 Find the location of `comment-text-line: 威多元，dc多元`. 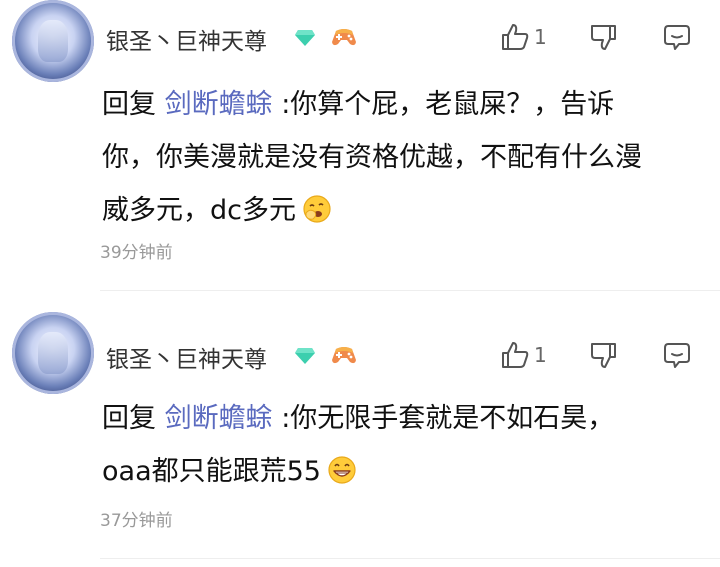

comment-text-line: 威多元，dc多元 is located at coordinates (199, 210).